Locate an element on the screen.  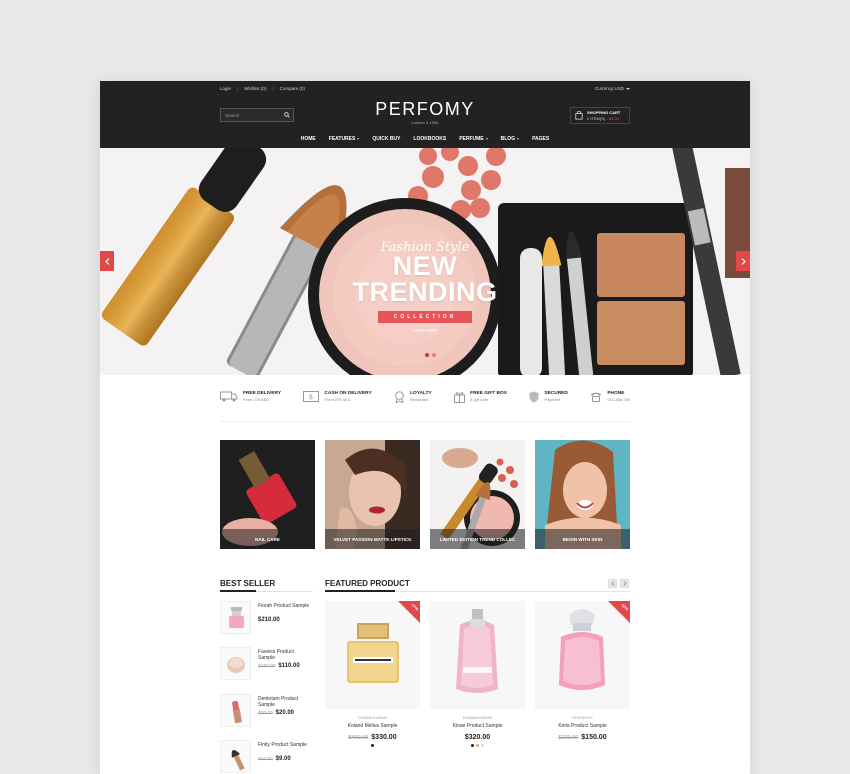
price-current: $210.00 is located at coordinates (269, 620).